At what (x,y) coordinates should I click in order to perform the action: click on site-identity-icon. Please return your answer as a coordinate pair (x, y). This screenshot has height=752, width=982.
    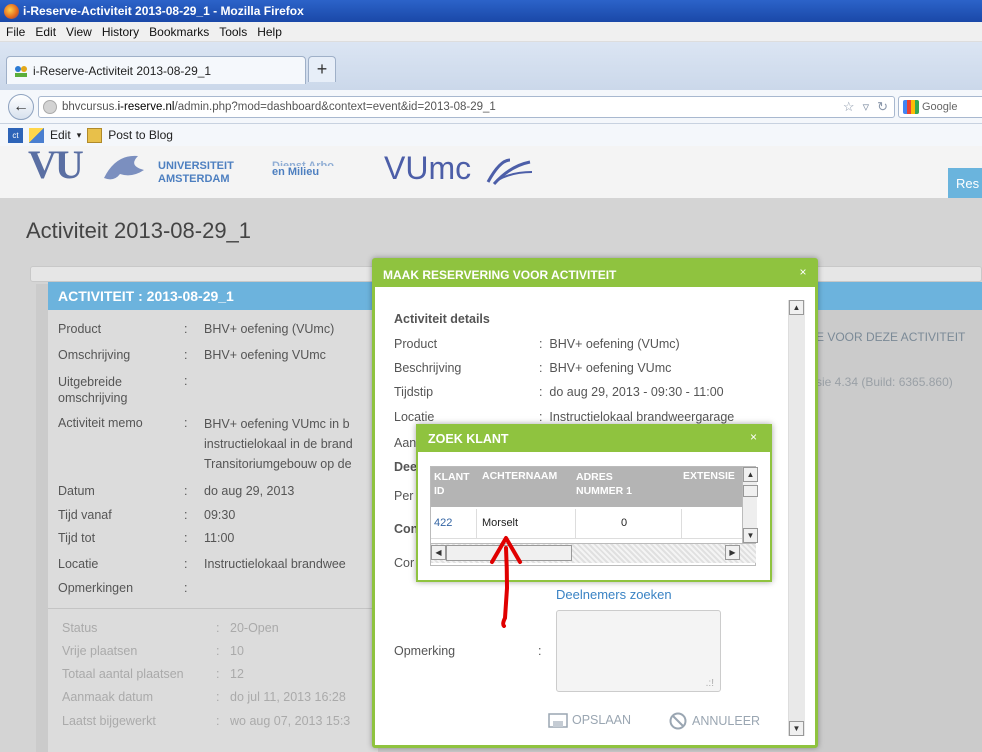
    Looking at the image, I should click on (50, 107).